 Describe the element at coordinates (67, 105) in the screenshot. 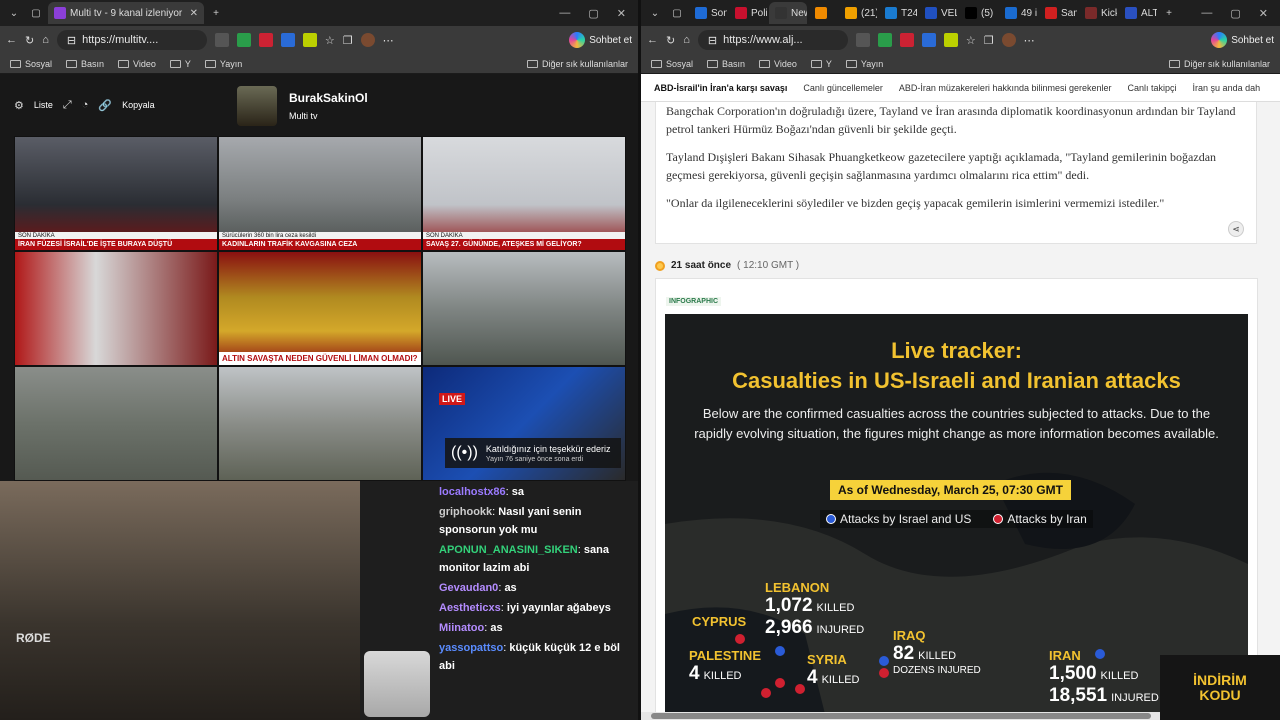

I see `fullscreen-icon: ⤢` at that location.